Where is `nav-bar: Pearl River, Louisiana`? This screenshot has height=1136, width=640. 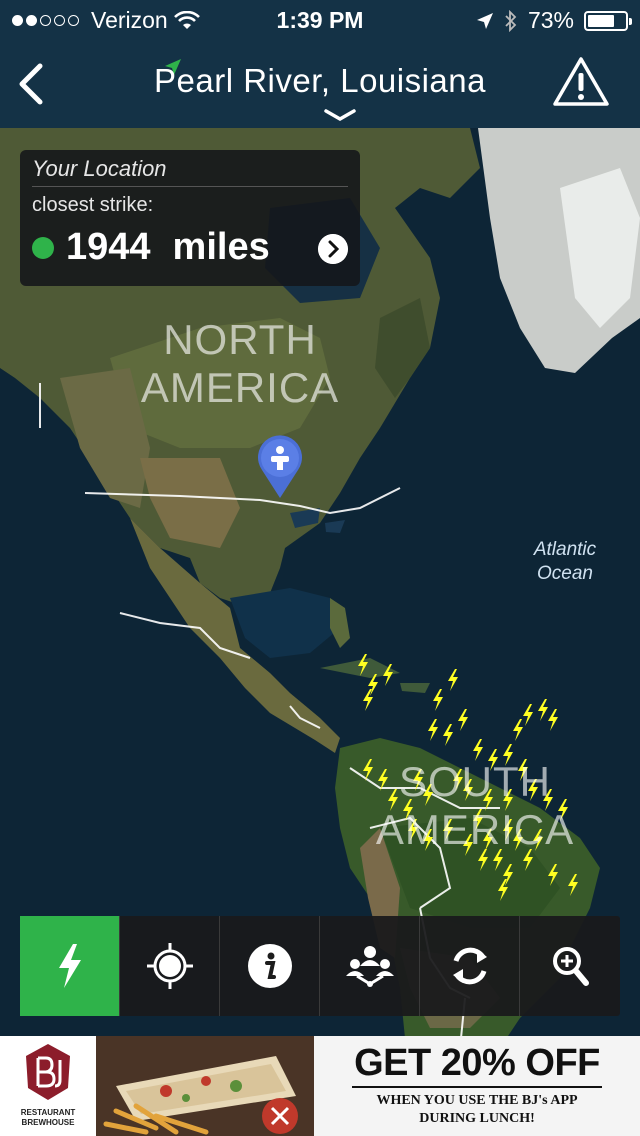
nav-bar: Pearl River, Louisiana is located at coordinates (320, 84).